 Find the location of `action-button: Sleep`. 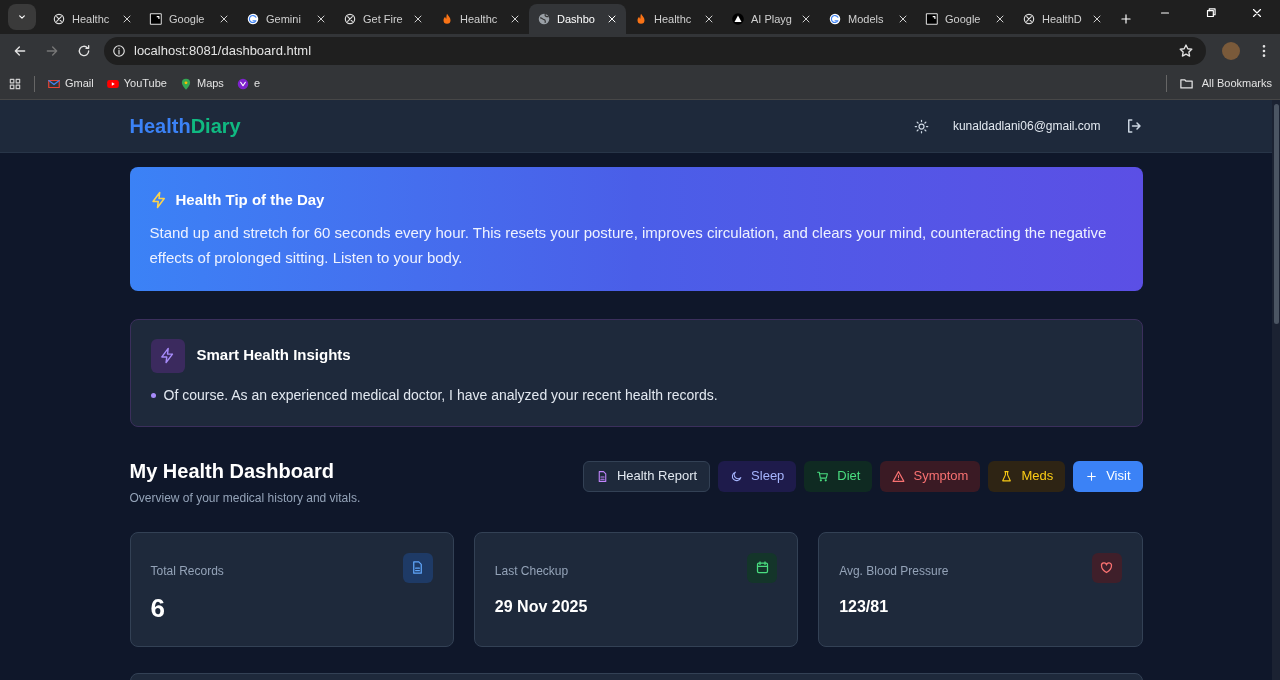

action-button: Sleep is located at coordinates (757, 476).